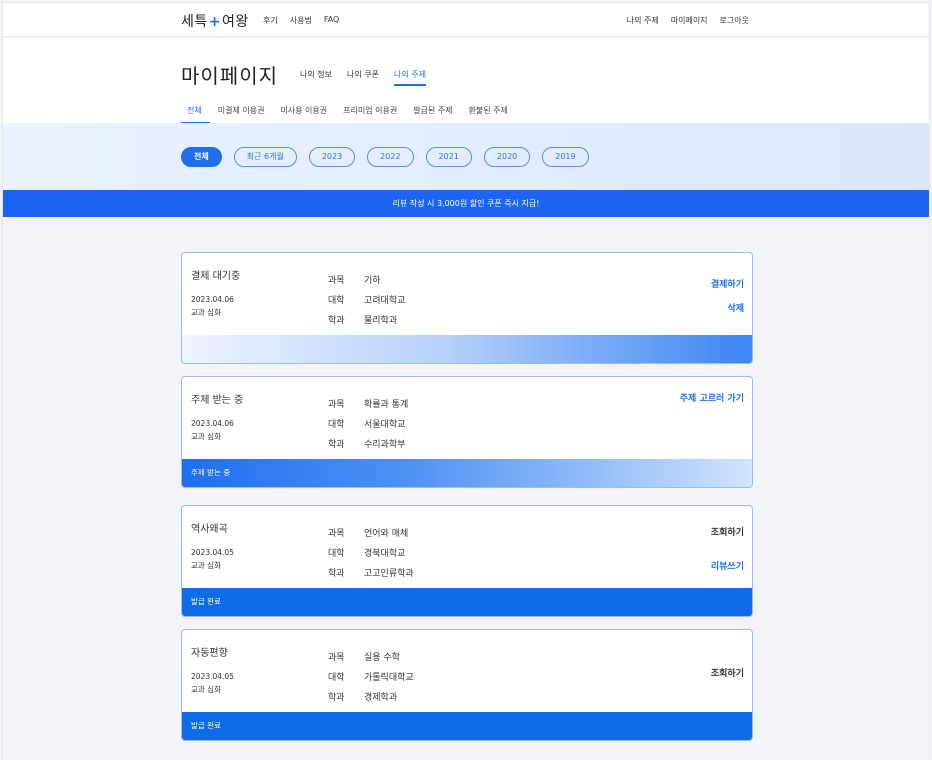 The height and width of the screenshot is (760, 932). I want to click on info-row-university: 대학 가톨릭대학교, so click(371, 676).